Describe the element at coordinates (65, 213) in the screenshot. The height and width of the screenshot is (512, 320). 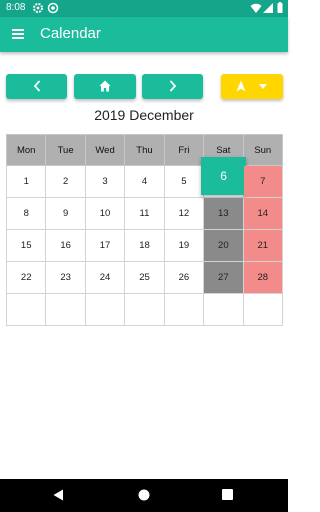
I see `day-cell: 9` at that location.